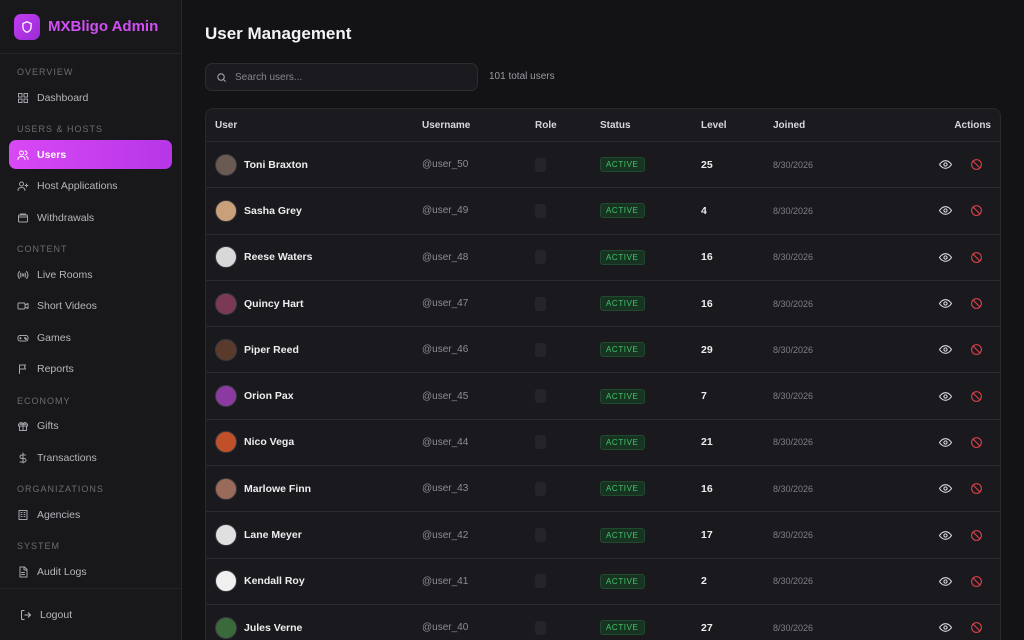  Describe the element at coordinates (77, 186) in the screenshot. I see `sidebar-item-label: Host Applications` at that location.